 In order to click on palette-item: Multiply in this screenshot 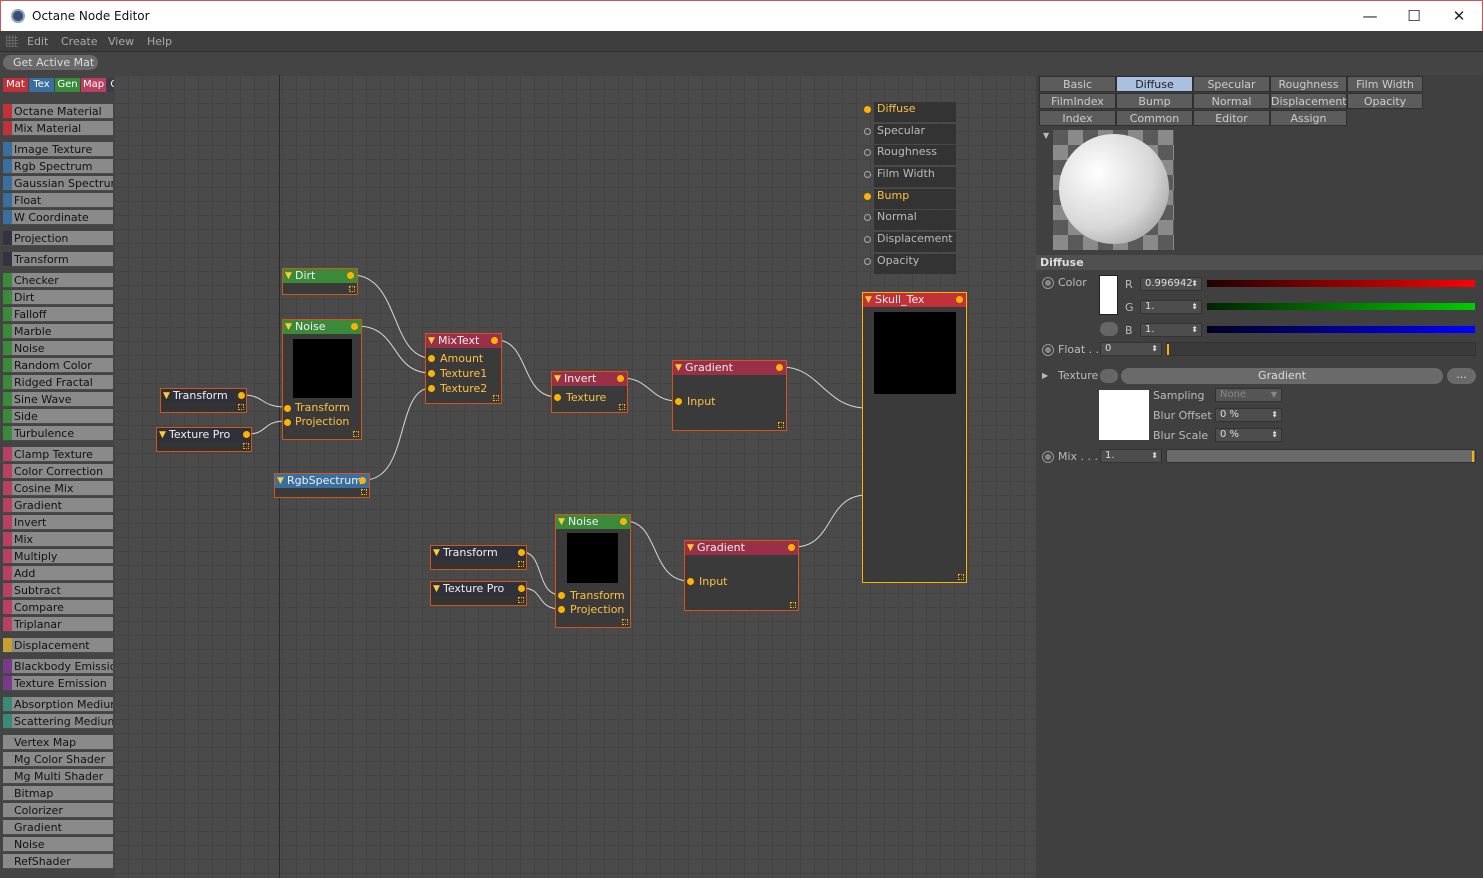, I will do `click(58, 556)`.